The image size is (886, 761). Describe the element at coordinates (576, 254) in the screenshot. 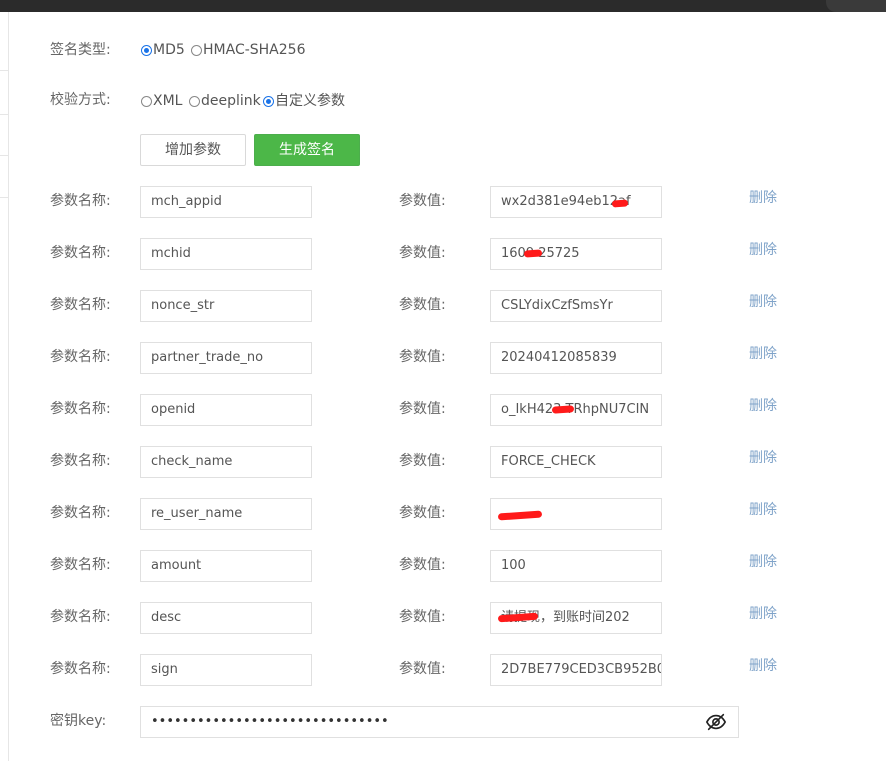

I see `param-value-input: 1609 25725` at that location.